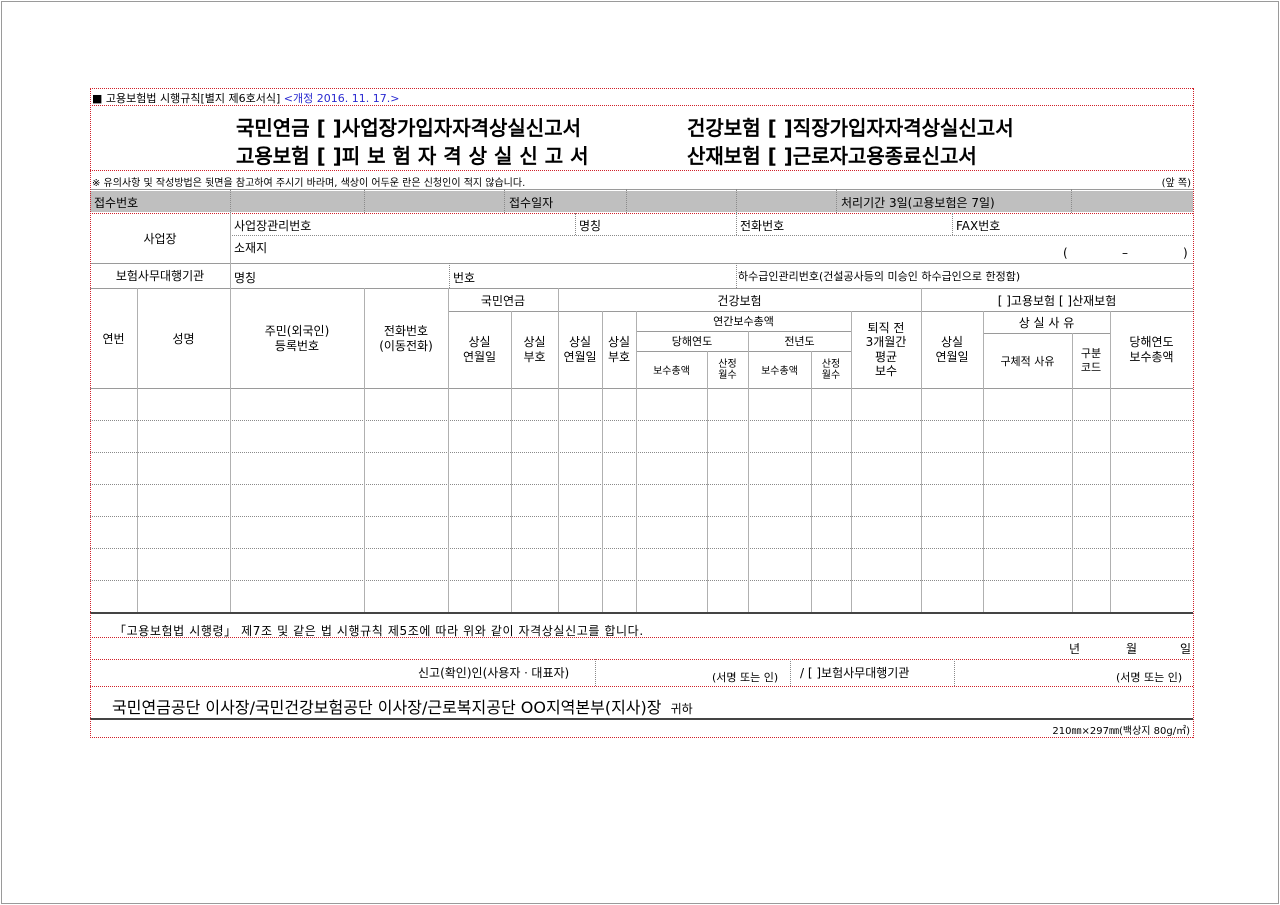  Describe the element at coordinates (727, 375) in the screenshot. I see `col-months-current-line2: 월수` at that location.